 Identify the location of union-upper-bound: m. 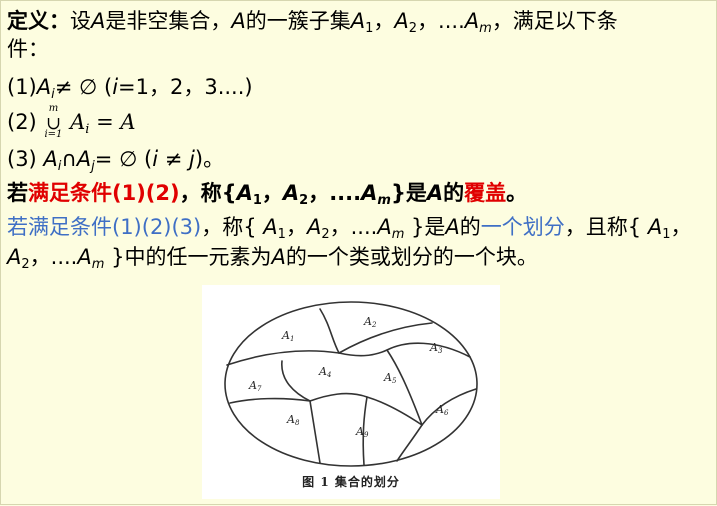
(53, 108).